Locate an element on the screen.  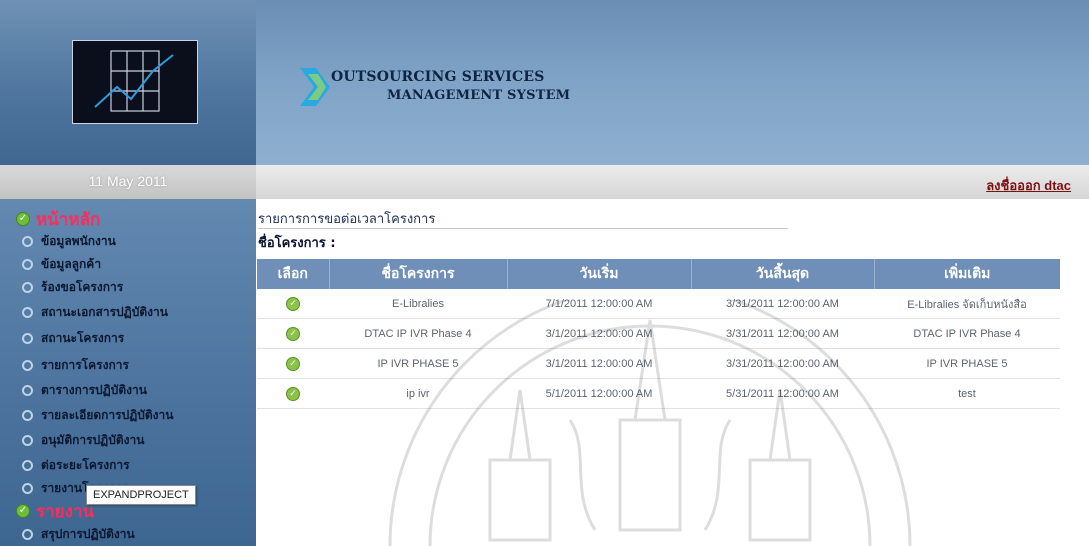
more-cell: DTAC IP IVR Phase 4 is located at coordinates (967, 333).